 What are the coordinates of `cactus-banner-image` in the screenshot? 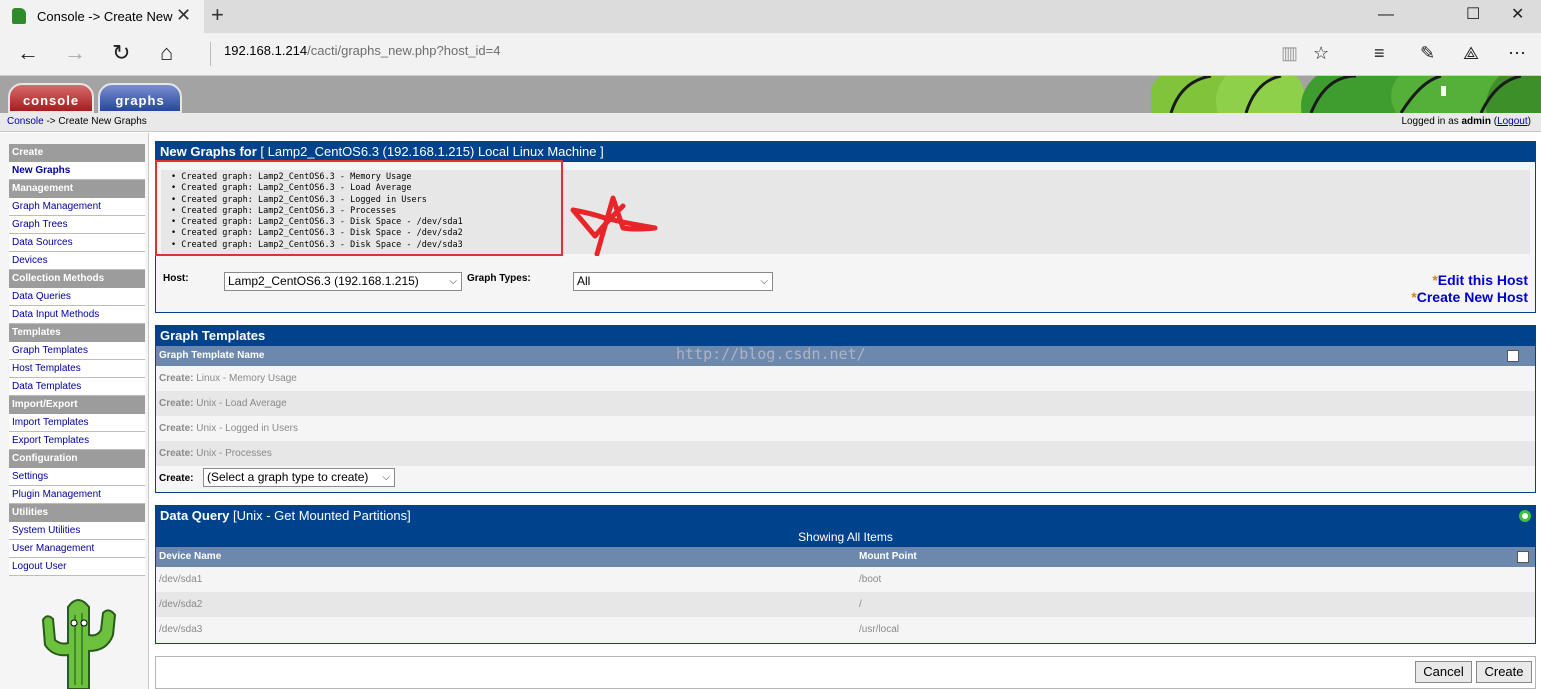 It's located at (1346, 94).